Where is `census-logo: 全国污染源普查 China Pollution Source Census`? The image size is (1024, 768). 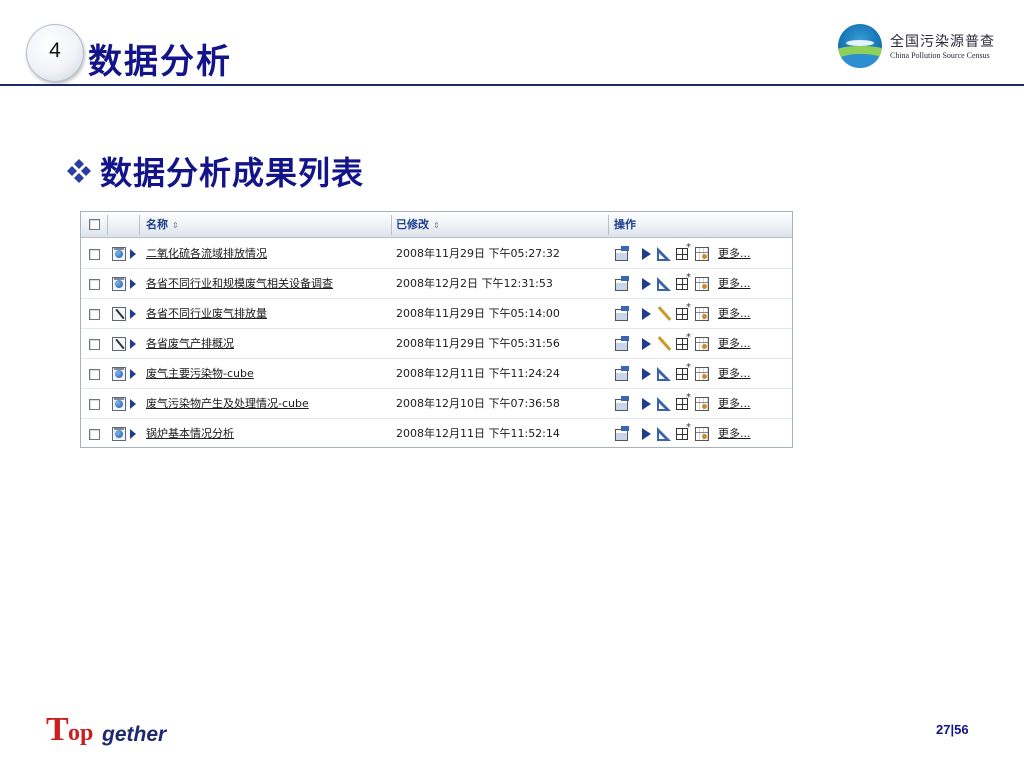 census-logo: 全国污染源普查 China Pollution Source Census is located at coordinates (923, 45).